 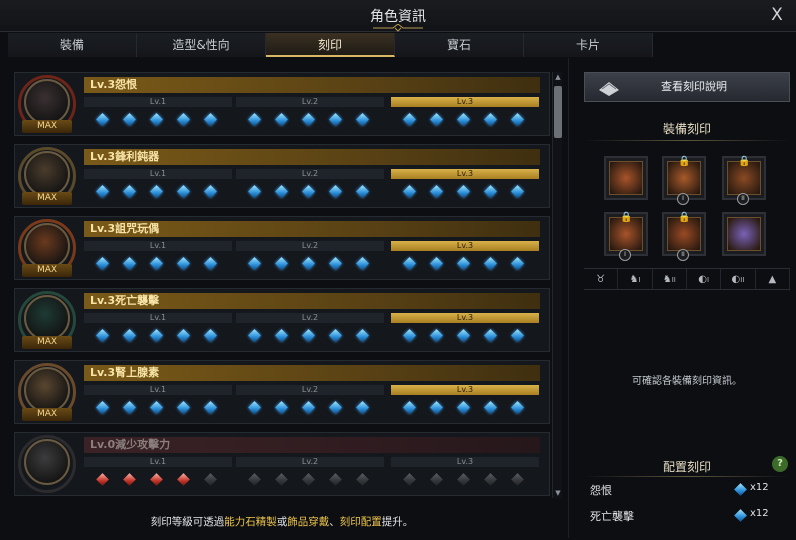 I want to click on engraving-row: MAX Lv.3死亡襲擊 Lv.1 Lv.2 Lv.3, so click(x=282, y=320).